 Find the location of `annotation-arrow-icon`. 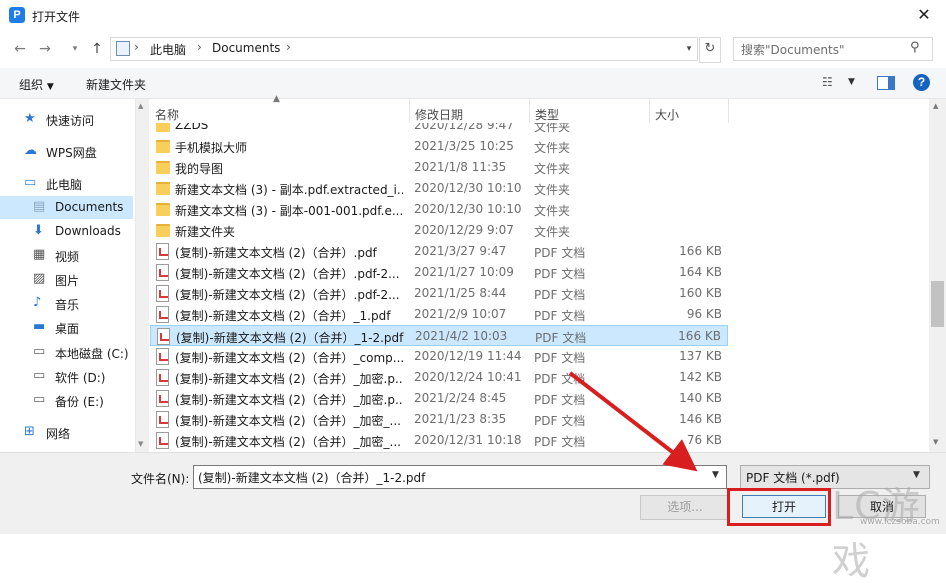

annotation-arrow-icon is located at coordinates (633, 421).